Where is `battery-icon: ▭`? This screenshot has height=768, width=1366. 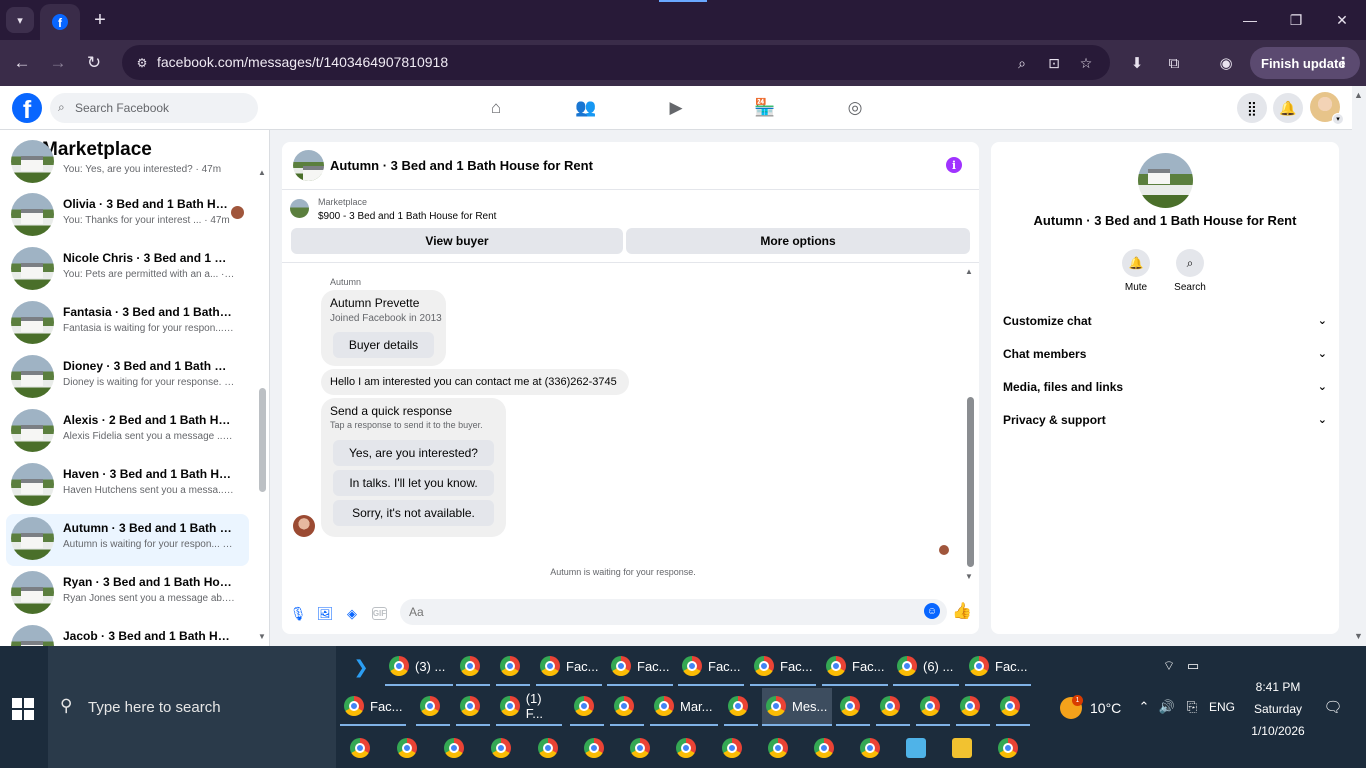
battery-icon: ▭ is located at coordinates (1193, 666).